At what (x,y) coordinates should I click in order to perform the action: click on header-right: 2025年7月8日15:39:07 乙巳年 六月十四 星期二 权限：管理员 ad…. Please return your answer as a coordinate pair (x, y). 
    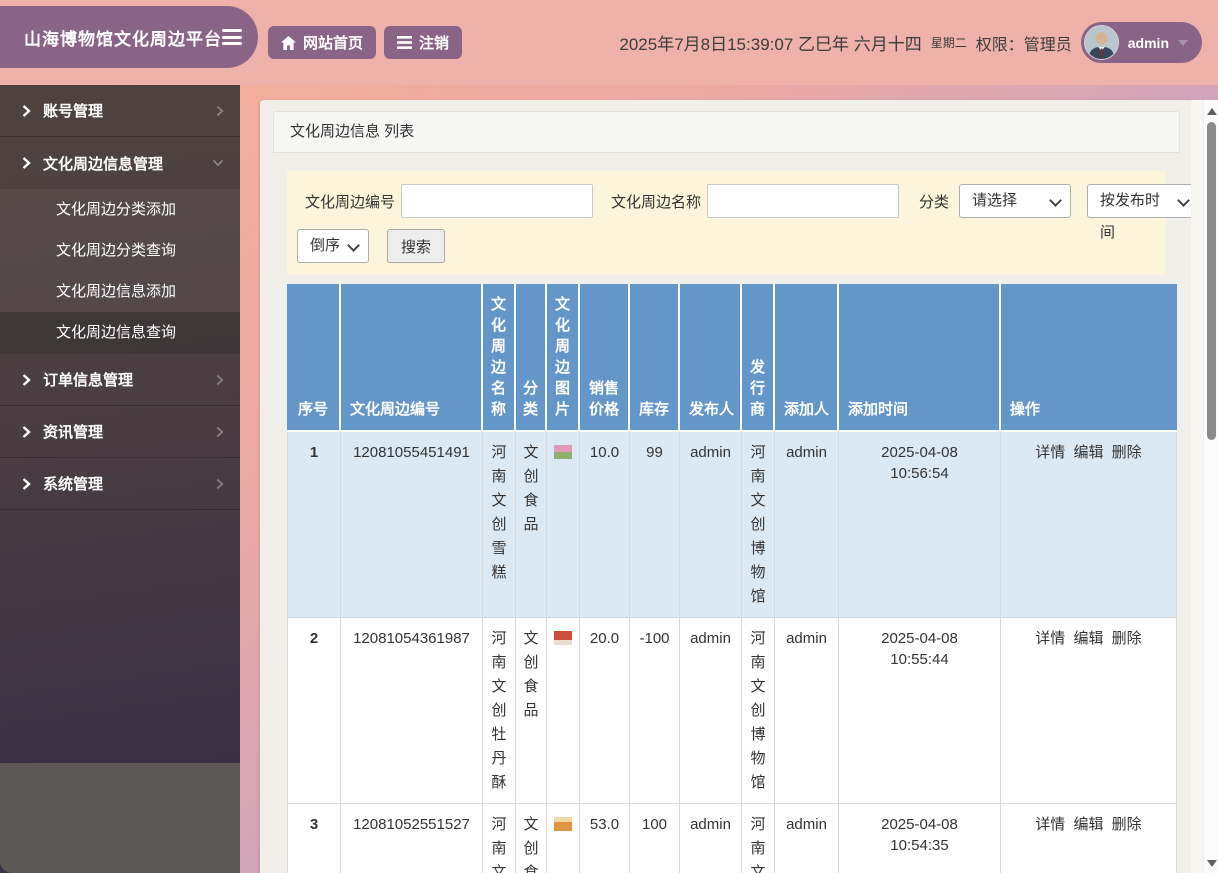
    Looking at the image, I should click on (910, 42).